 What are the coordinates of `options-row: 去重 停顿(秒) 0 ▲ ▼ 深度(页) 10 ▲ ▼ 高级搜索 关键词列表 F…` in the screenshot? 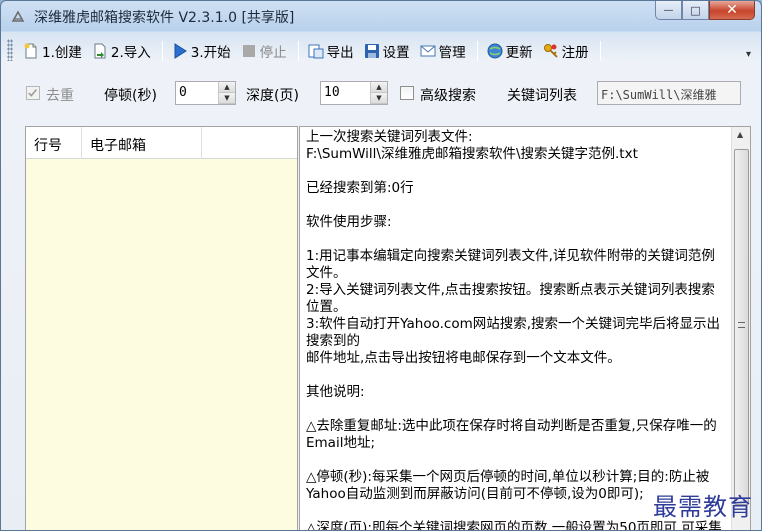 It's located at (391, 94).